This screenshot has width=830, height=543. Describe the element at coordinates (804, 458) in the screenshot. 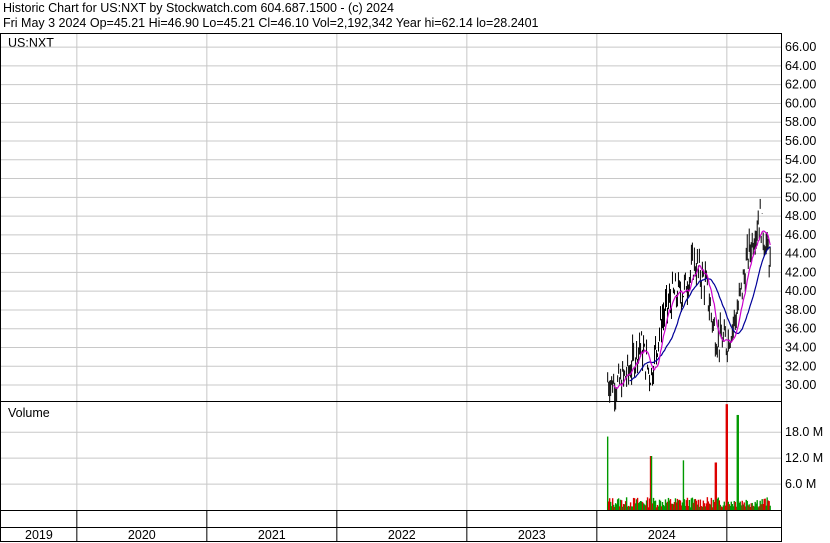

I see `volume-tick-label: 12.0 M` at that location.